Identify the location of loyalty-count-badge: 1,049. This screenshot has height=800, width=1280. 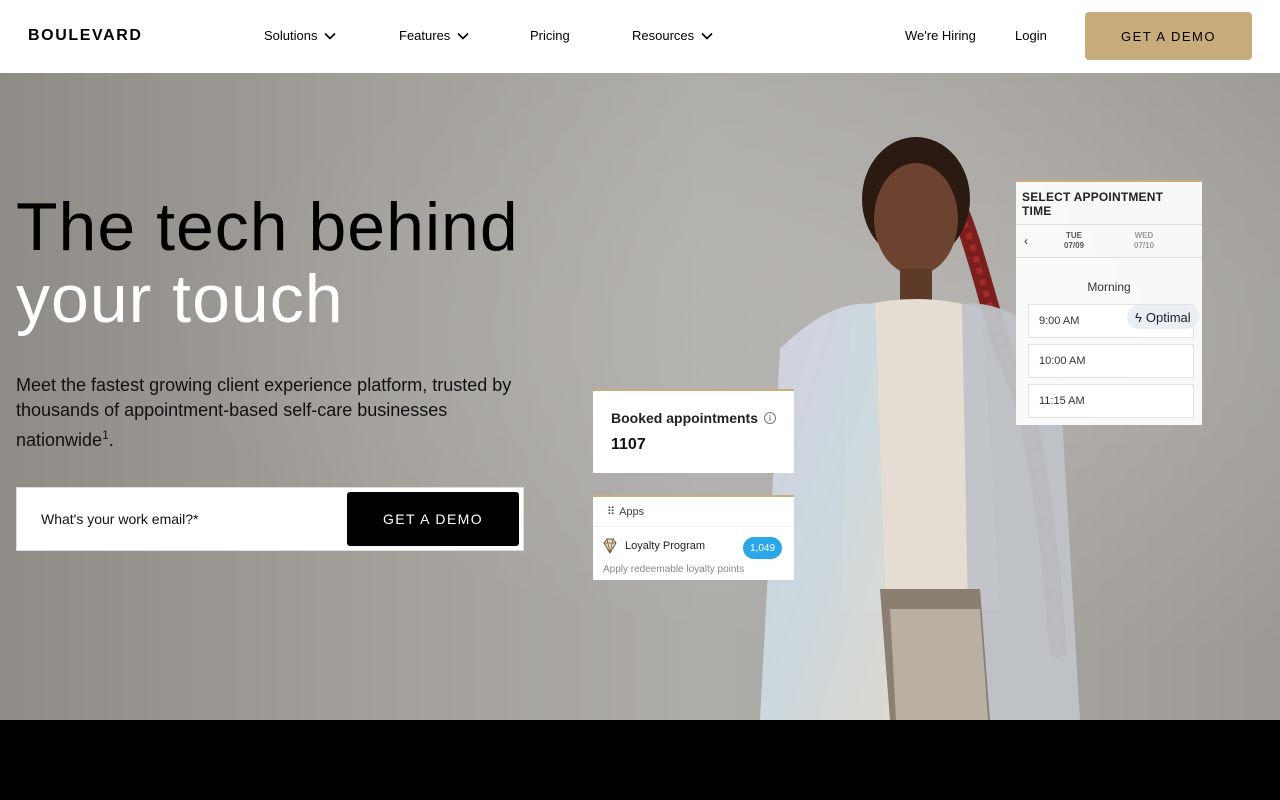
(763, 548).